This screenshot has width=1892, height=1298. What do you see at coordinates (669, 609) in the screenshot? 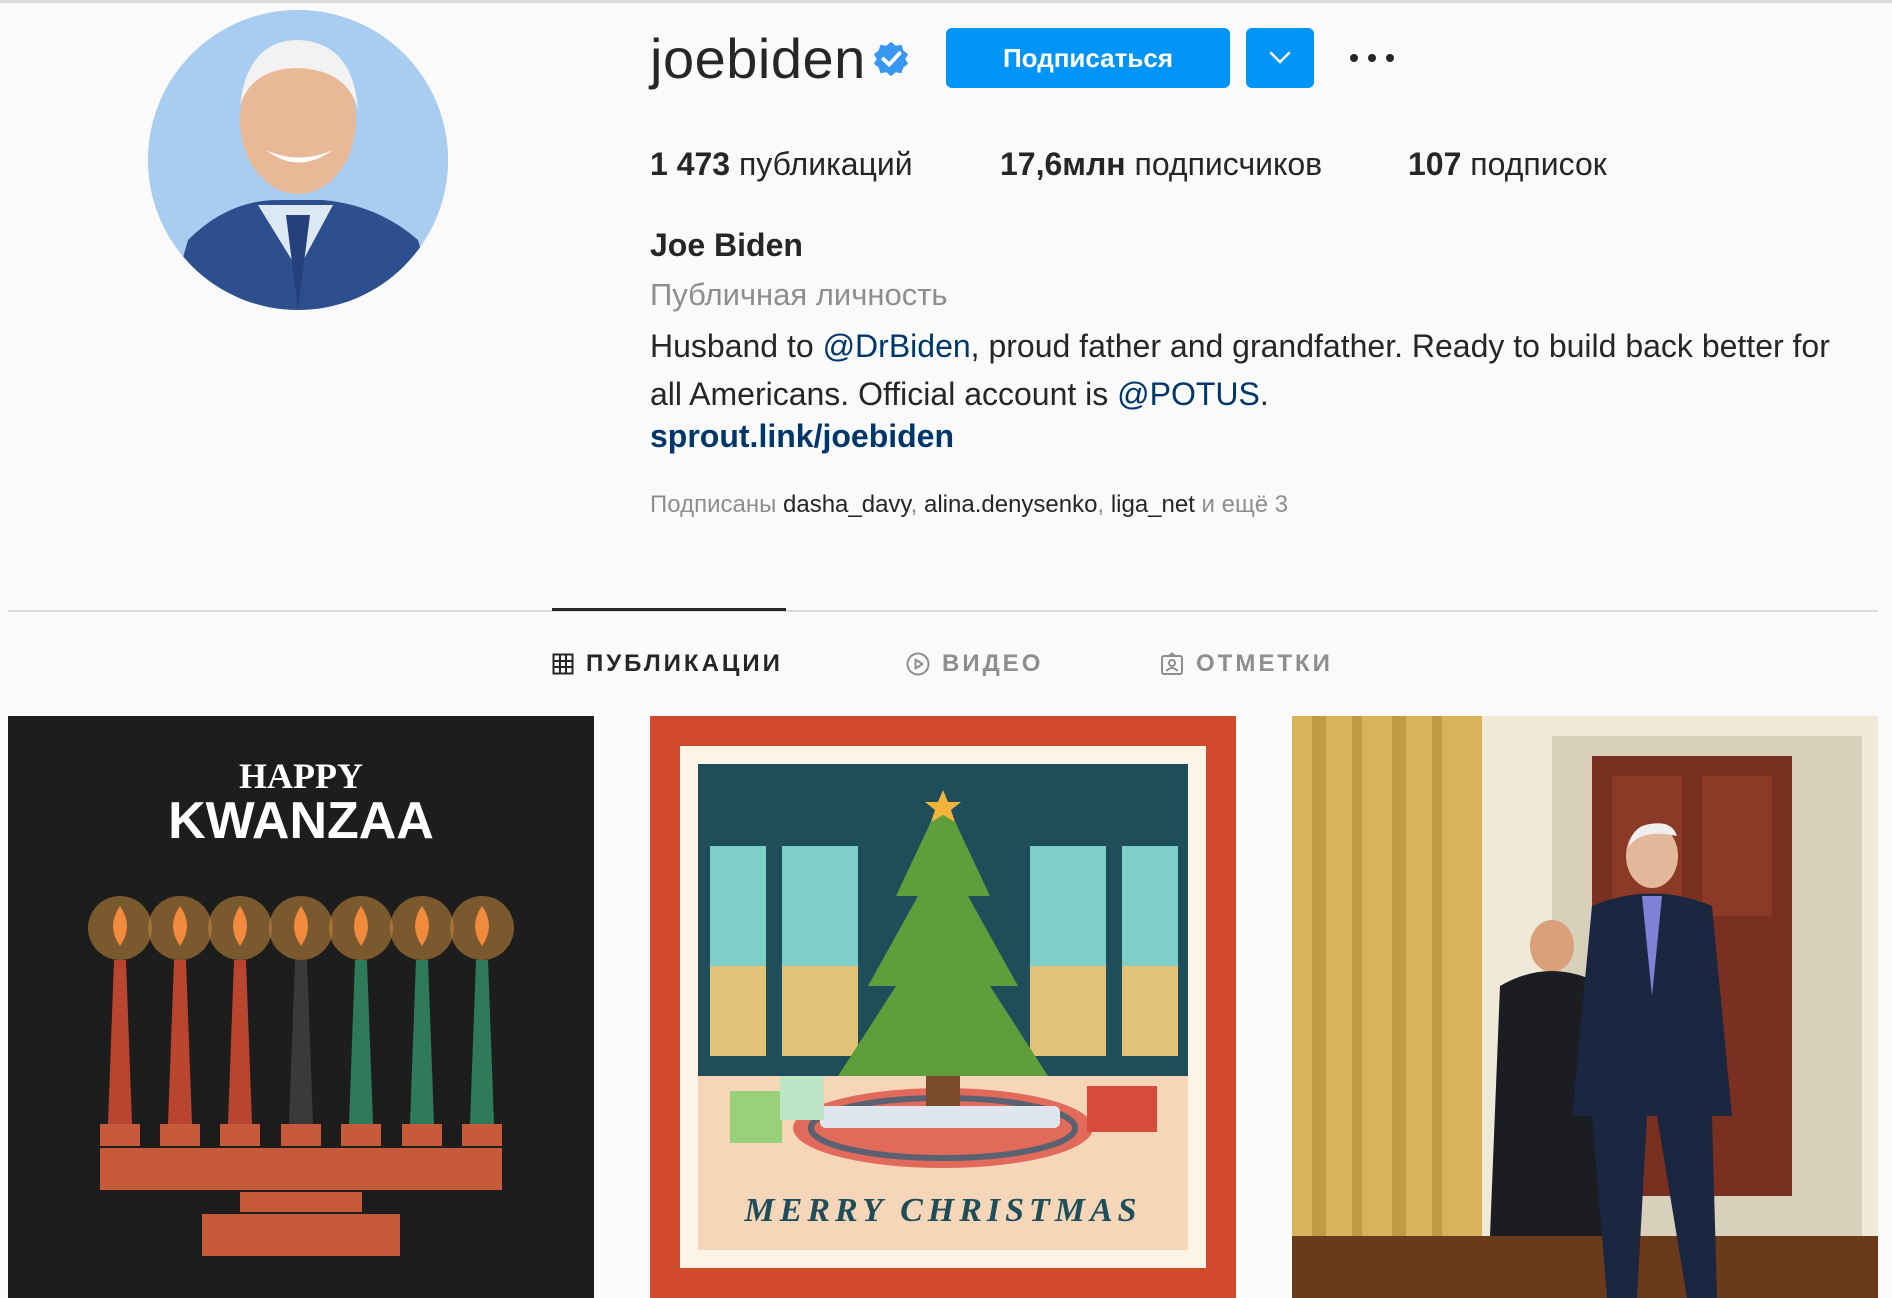
I see `active-tab-indicator` at bounding box center [669, 609].